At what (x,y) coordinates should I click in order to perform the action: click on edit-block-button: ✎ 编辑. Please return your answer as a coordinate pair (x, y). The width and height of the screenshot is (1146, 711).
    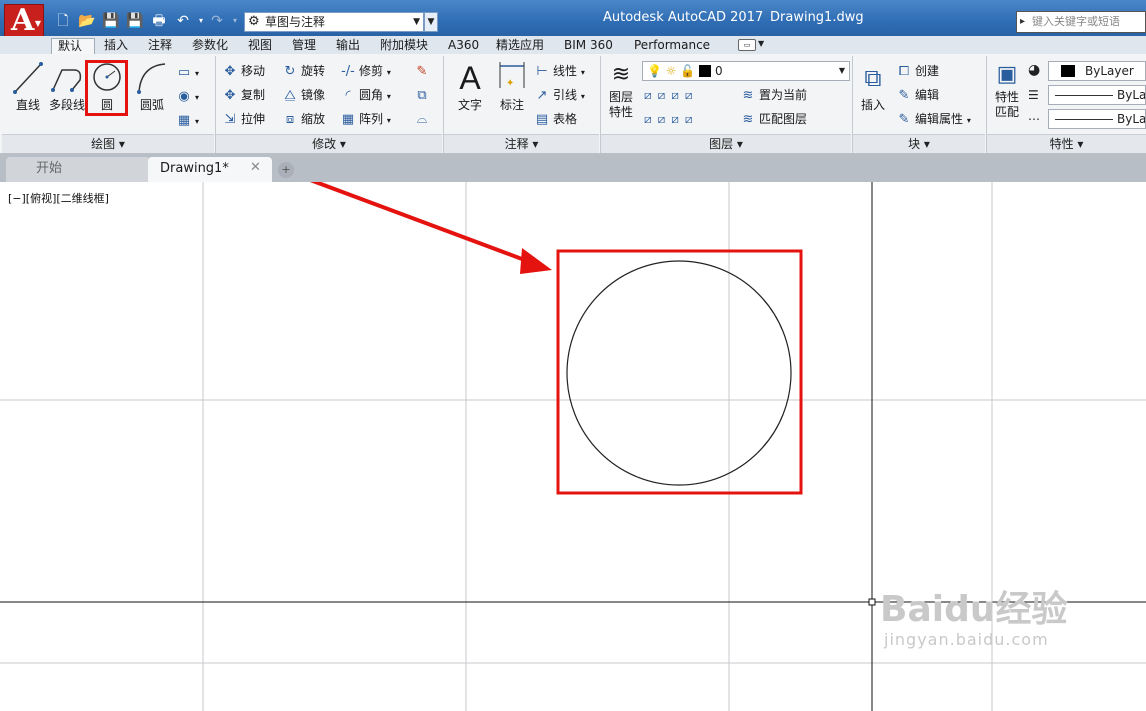
    Looking at the image, I should click on (917, 95).